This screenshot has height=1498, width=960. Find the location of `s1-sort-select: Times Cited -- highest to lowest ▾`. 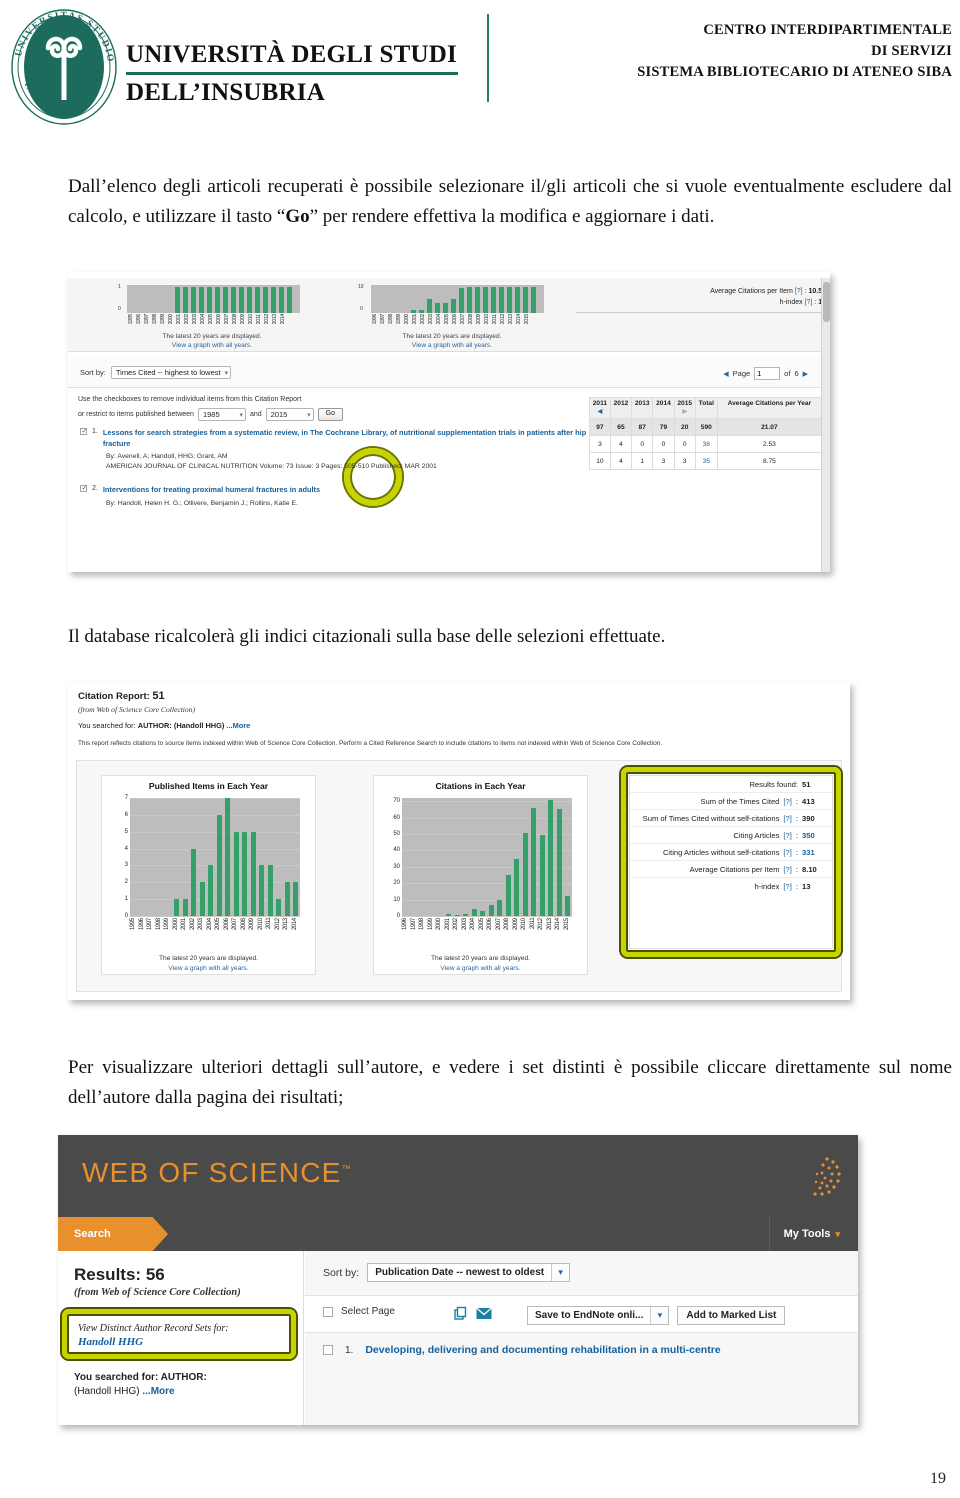

s1-sort-select: Times Cited -- highest to lowest ▾ is located at coordinates (171, 372).